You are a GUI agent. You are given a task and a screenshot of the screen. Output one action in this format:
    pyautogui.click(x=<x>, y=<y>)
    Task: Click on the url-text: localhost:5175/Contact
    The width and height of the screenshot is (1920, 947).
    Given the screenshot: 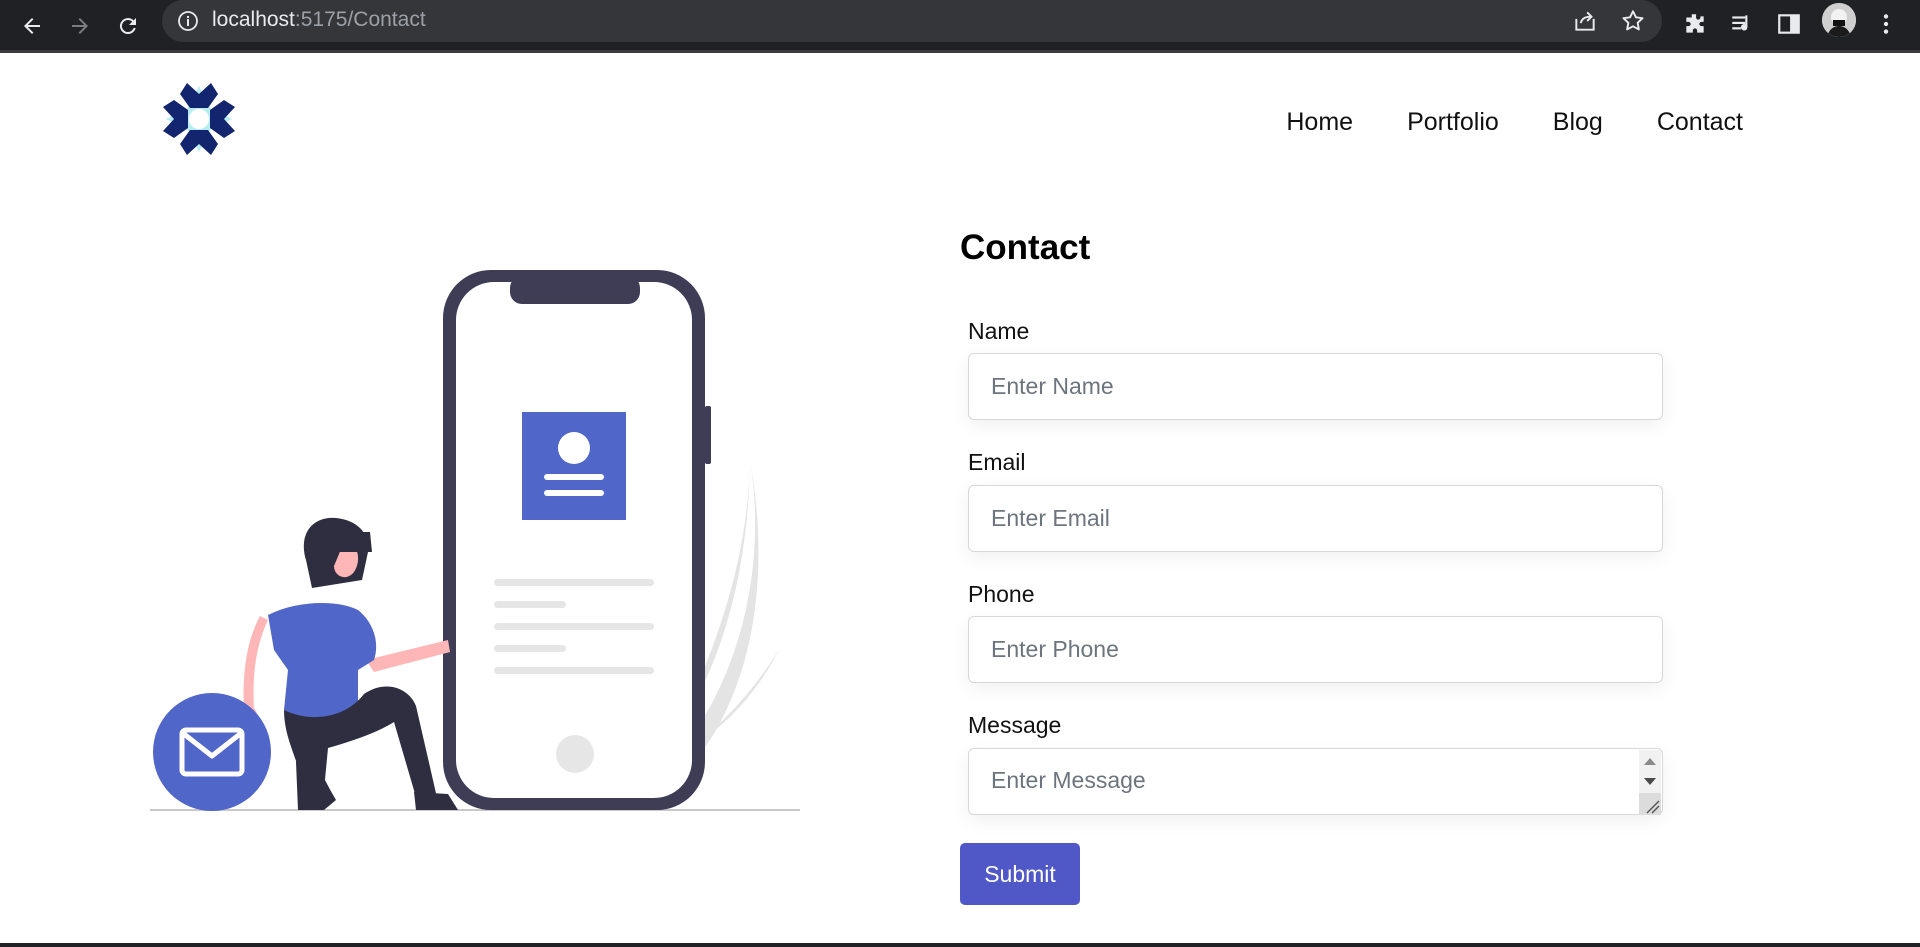 What is the action you would take?
    pyautogui.click(x=319, y=20)
    